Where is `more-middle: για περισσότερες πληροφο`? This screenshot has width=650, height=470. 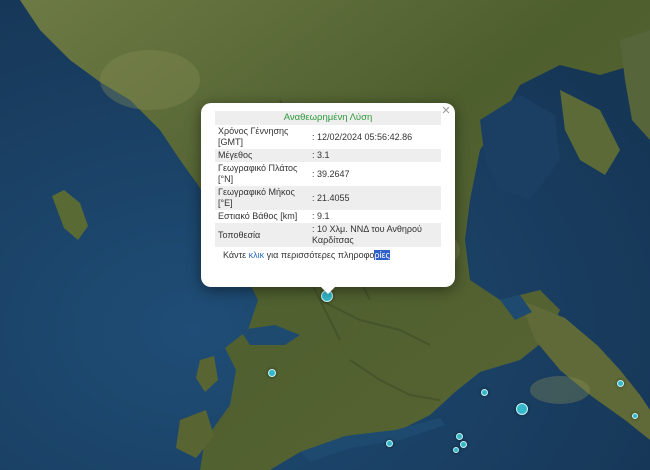
more-middle: για περισσότερες πληροφο is located at coordinates (319, 255).